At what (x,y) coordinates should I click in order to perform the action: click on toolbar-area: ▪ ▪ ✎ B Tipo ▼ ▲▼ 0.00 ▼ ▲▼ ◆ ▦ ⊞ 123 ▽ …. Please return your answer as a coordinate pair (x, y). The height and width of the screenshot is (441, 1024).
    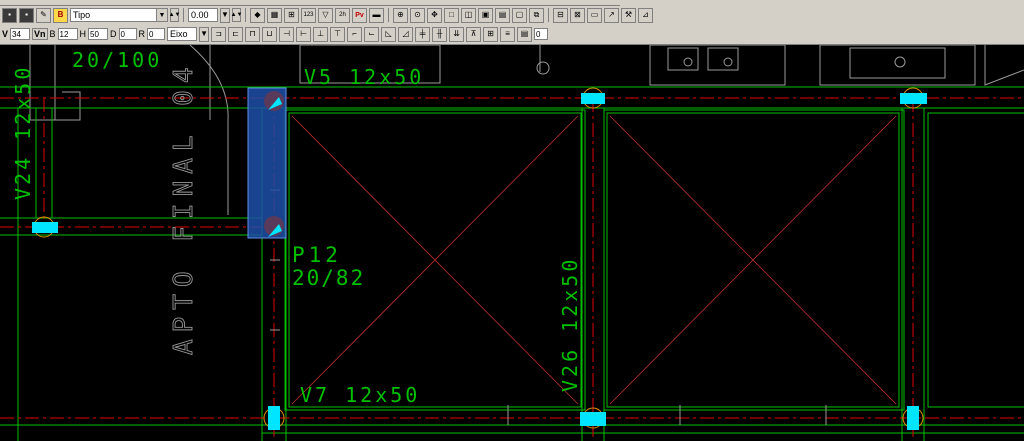
    Looking at the image, I should click on (512, 22).